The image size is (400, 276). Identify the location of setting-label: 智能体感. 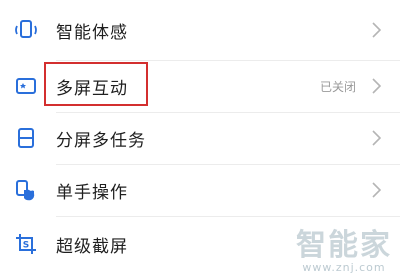
(92, 32).